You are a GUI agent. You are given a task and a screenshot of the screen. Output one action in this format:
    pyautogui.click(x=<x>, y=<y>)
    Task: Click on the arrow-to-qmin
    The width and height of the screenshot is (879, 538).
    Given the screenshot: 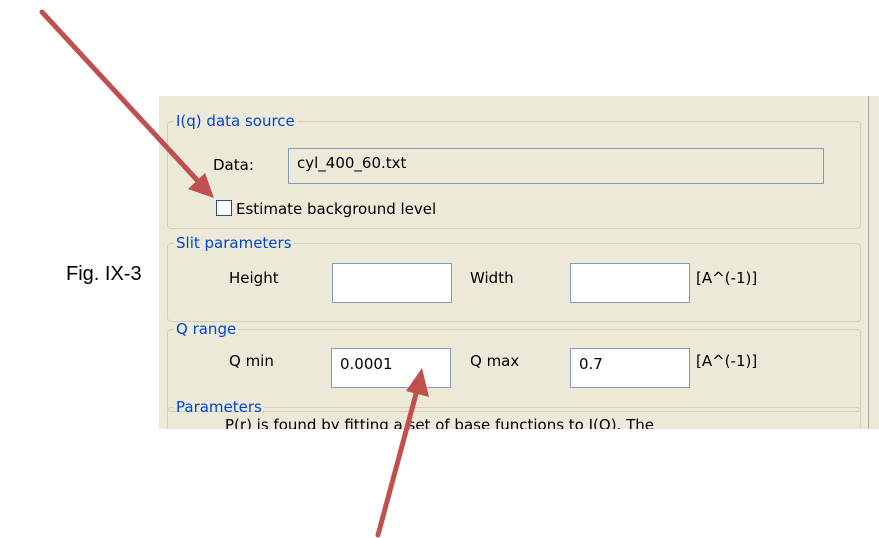 What is the action you would take?
    pyautogui.click(x=397, y=464)
    